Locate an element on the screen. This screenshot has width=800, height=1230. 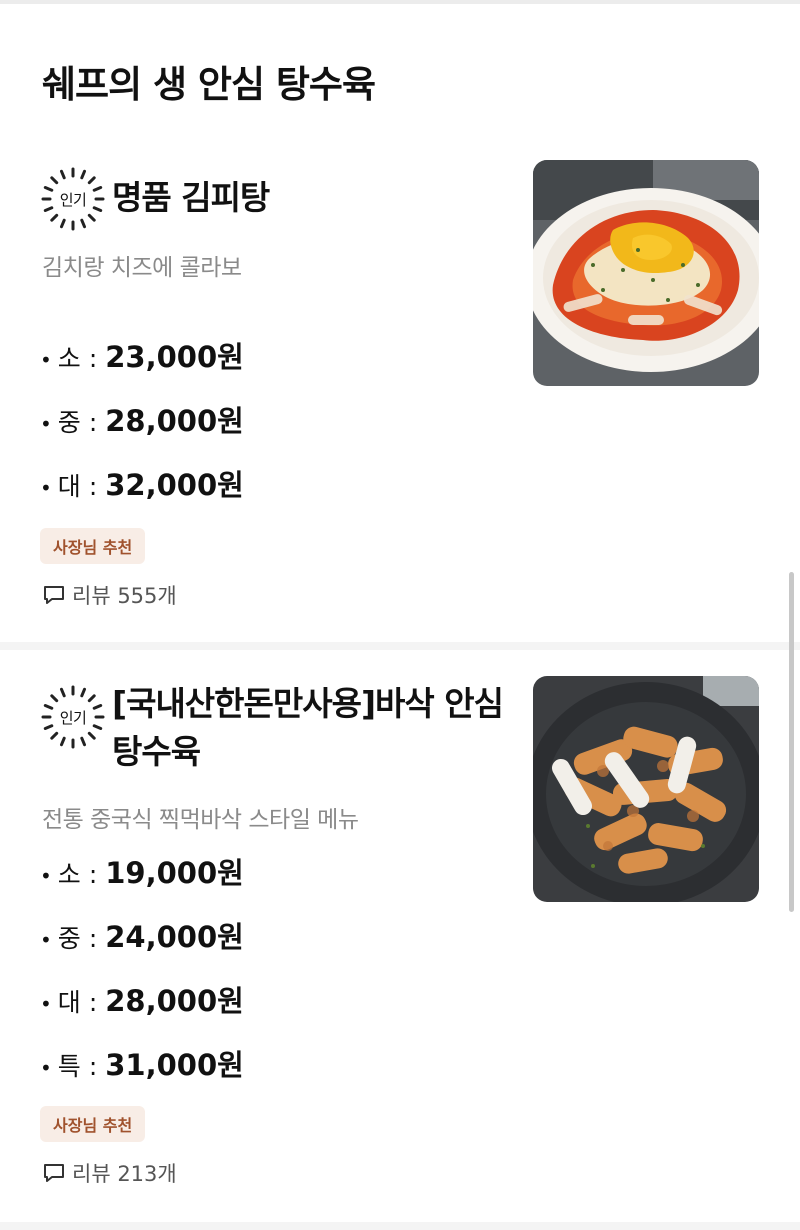
price-row-small: • 소 : 19,000원 is located at coordinates (142, 871).